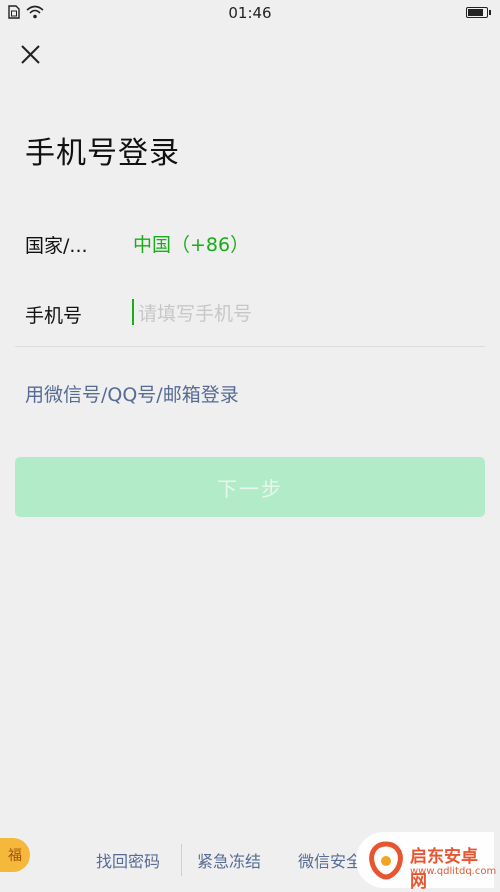 This screenshot has width=500, height=892. Describe the element at coordinates (453, 871) in the screenshot. I see `watermark-url: www.qdlitdq.com` at that location.